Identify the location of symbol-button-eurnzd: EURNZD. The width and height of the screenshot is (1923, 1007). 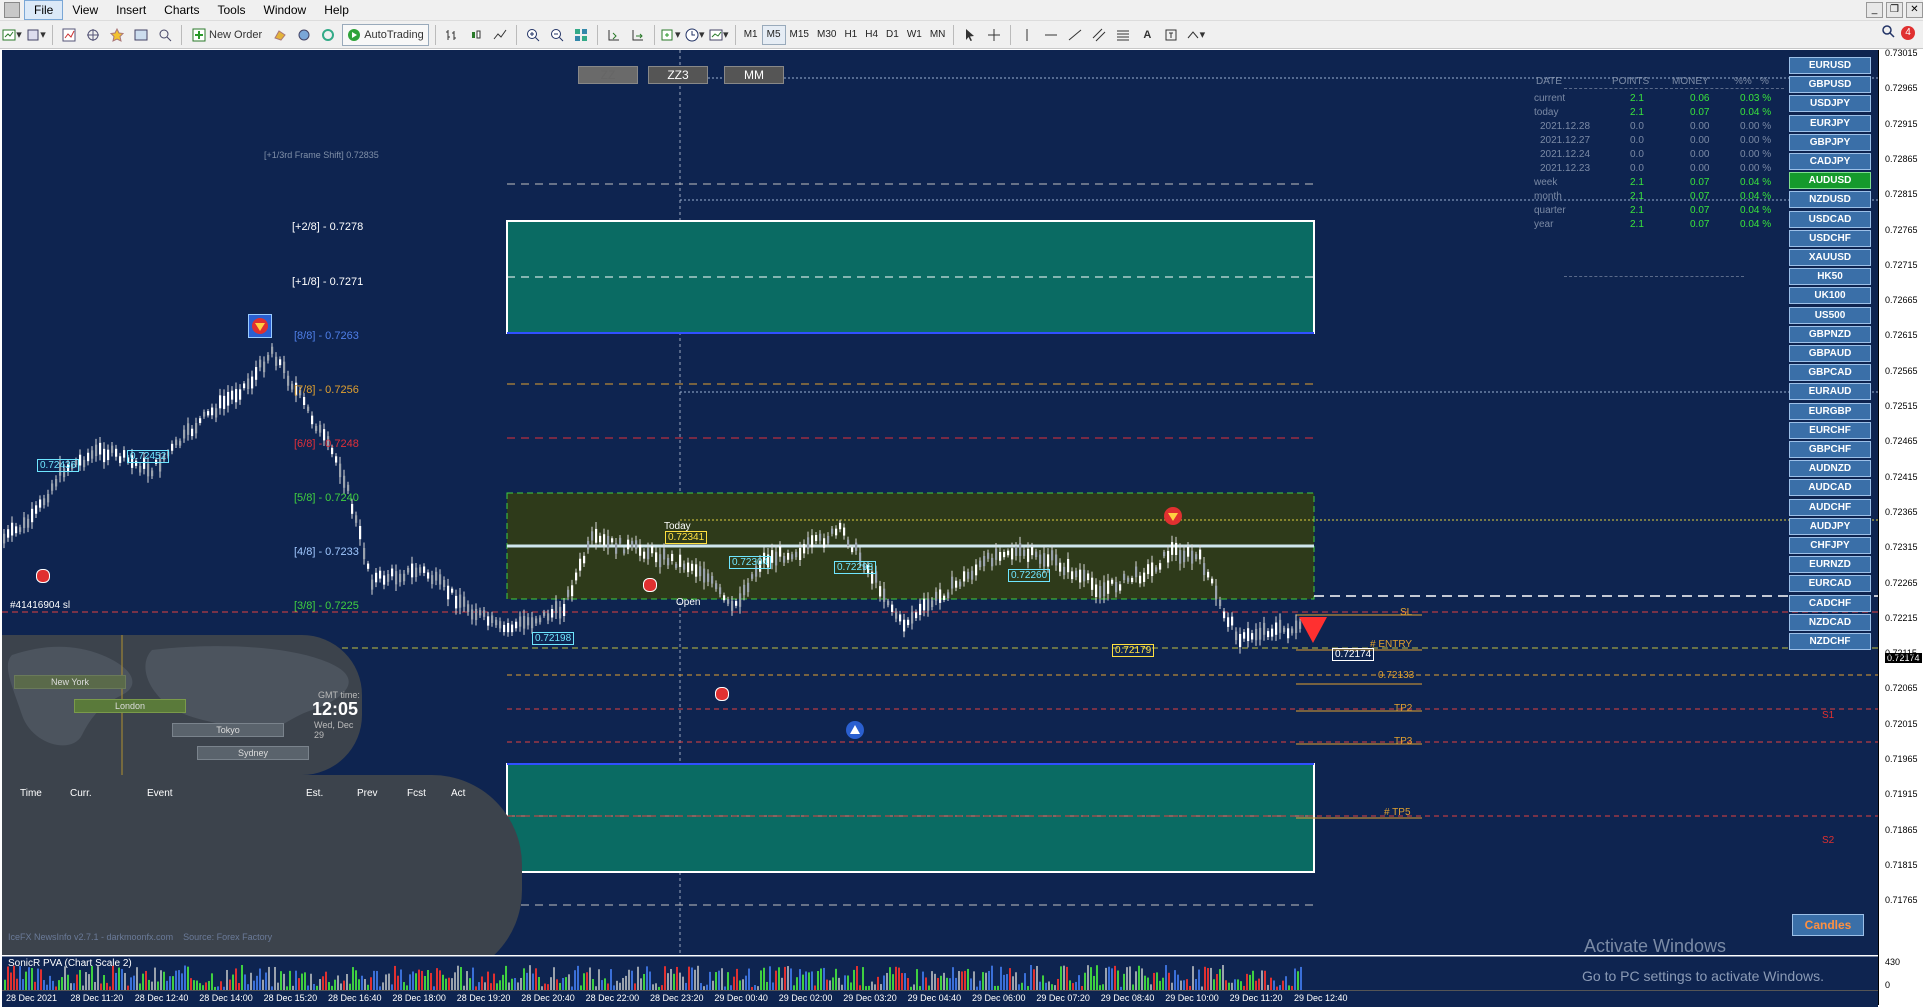
(1830, 565).